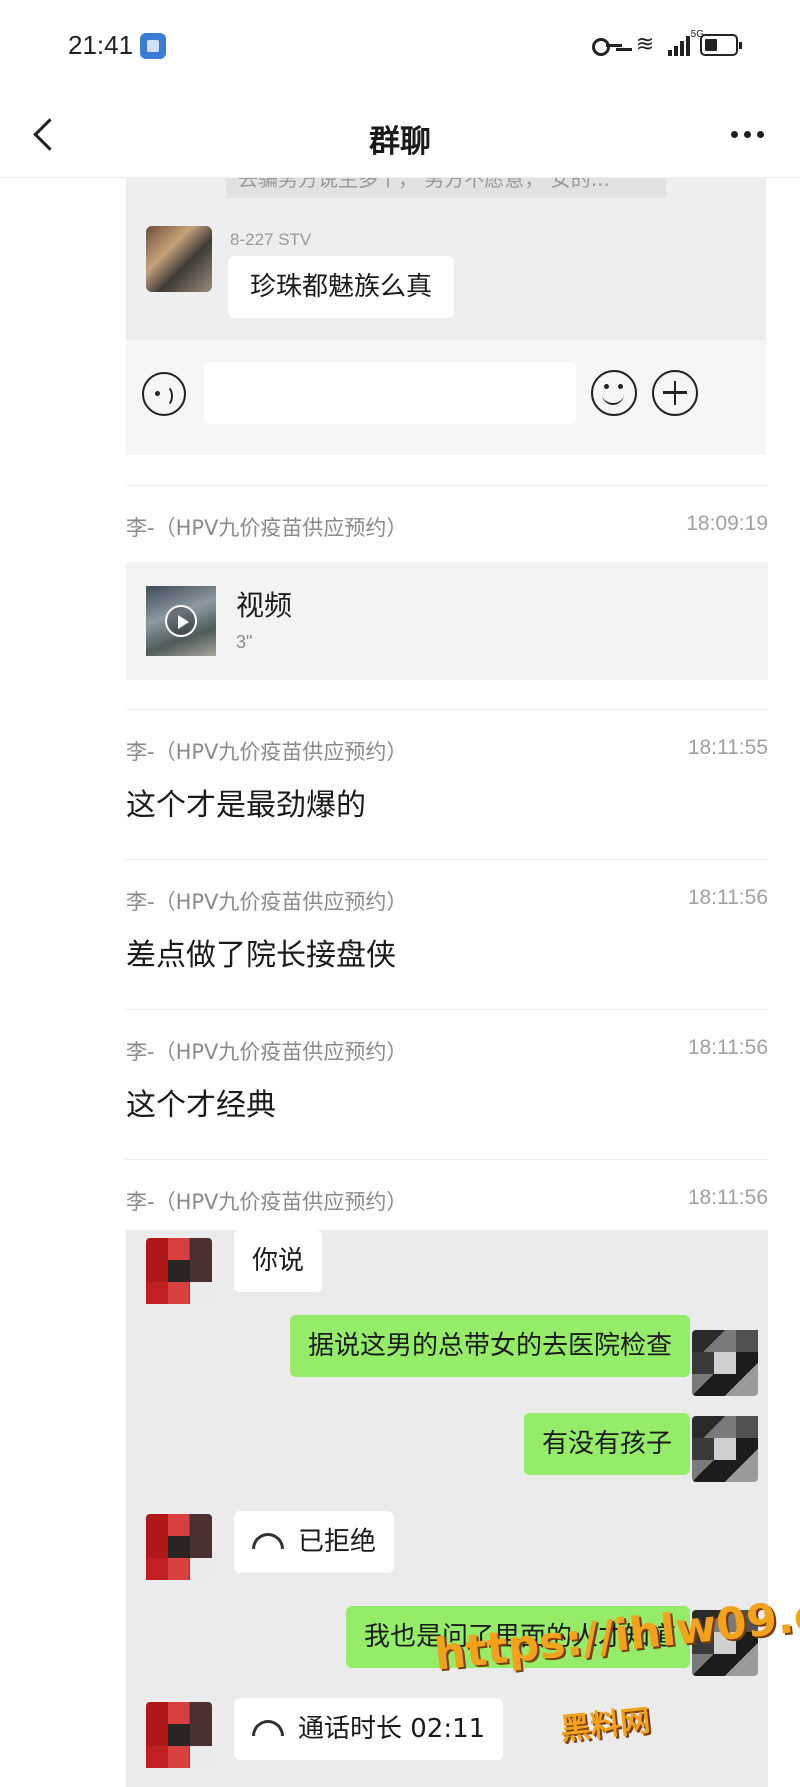 The image size is (800, 1787). I want to click on message-bubble: 你说, so click(278, 1261).